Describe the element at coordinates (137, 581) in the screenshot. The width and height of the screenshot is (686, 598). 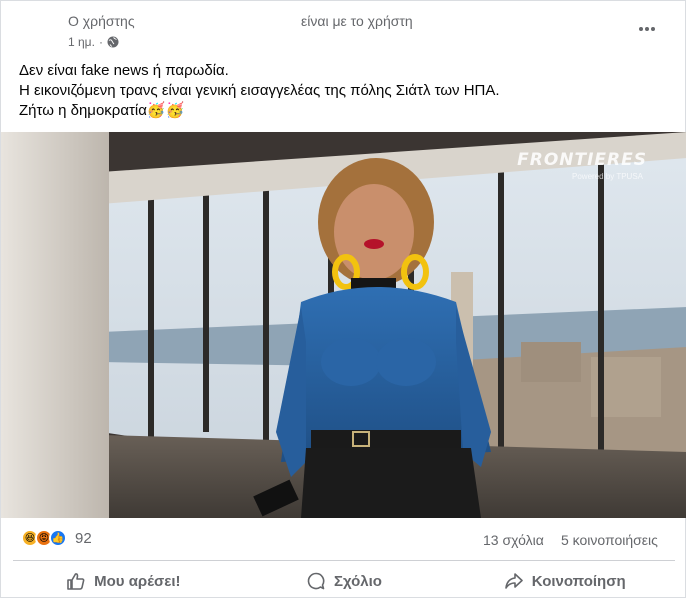
I see `like-button-label: Μου αρέσει!` at that location.